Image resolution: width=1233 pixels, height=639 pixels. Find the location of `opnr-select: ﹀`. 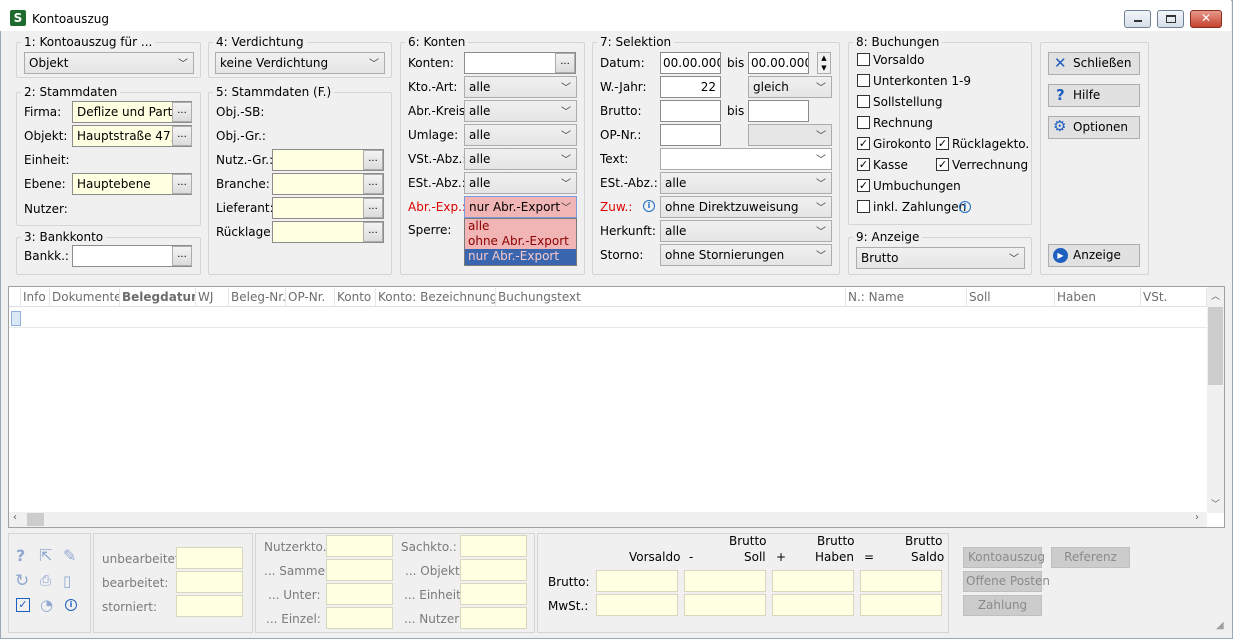

opnr-select: ﹀ is located at coordinates (790, 135).